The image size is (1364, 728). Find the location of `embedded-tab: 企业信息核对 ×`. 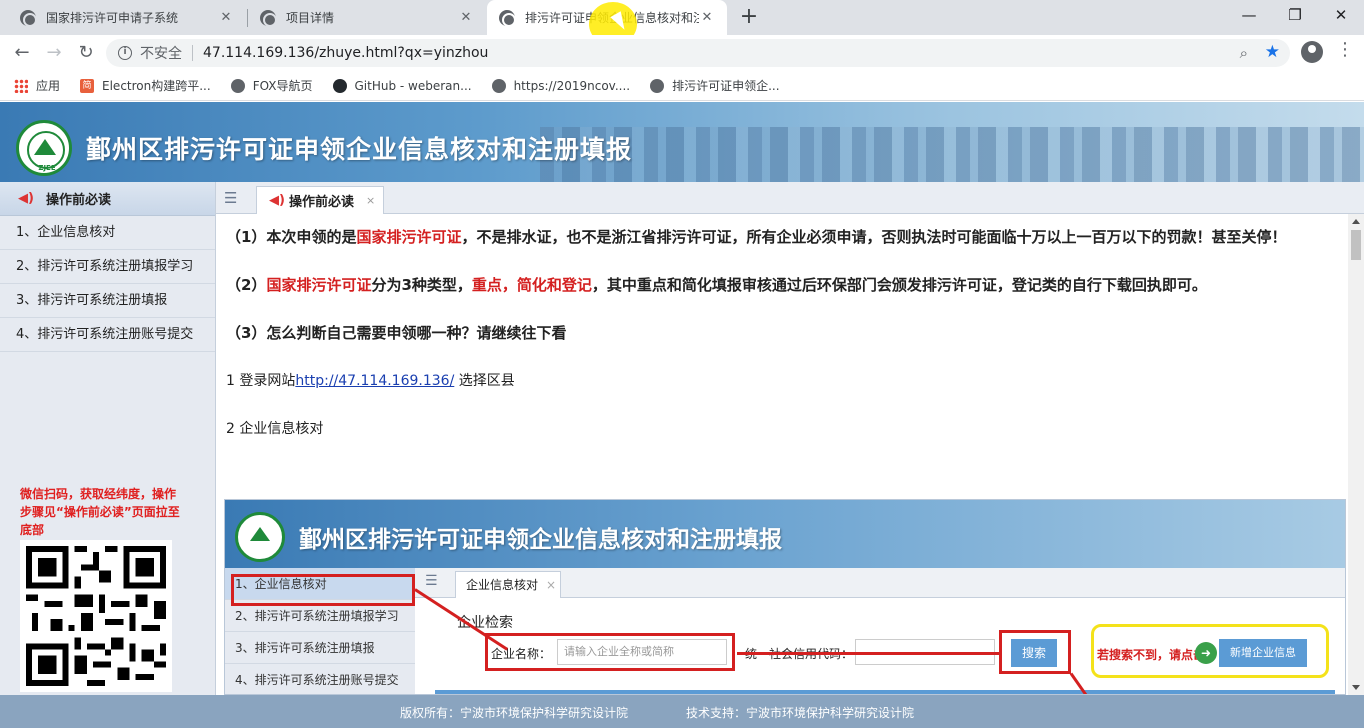

embedded-tab: 企业信息核对 × is located at coordinates (508, 584).